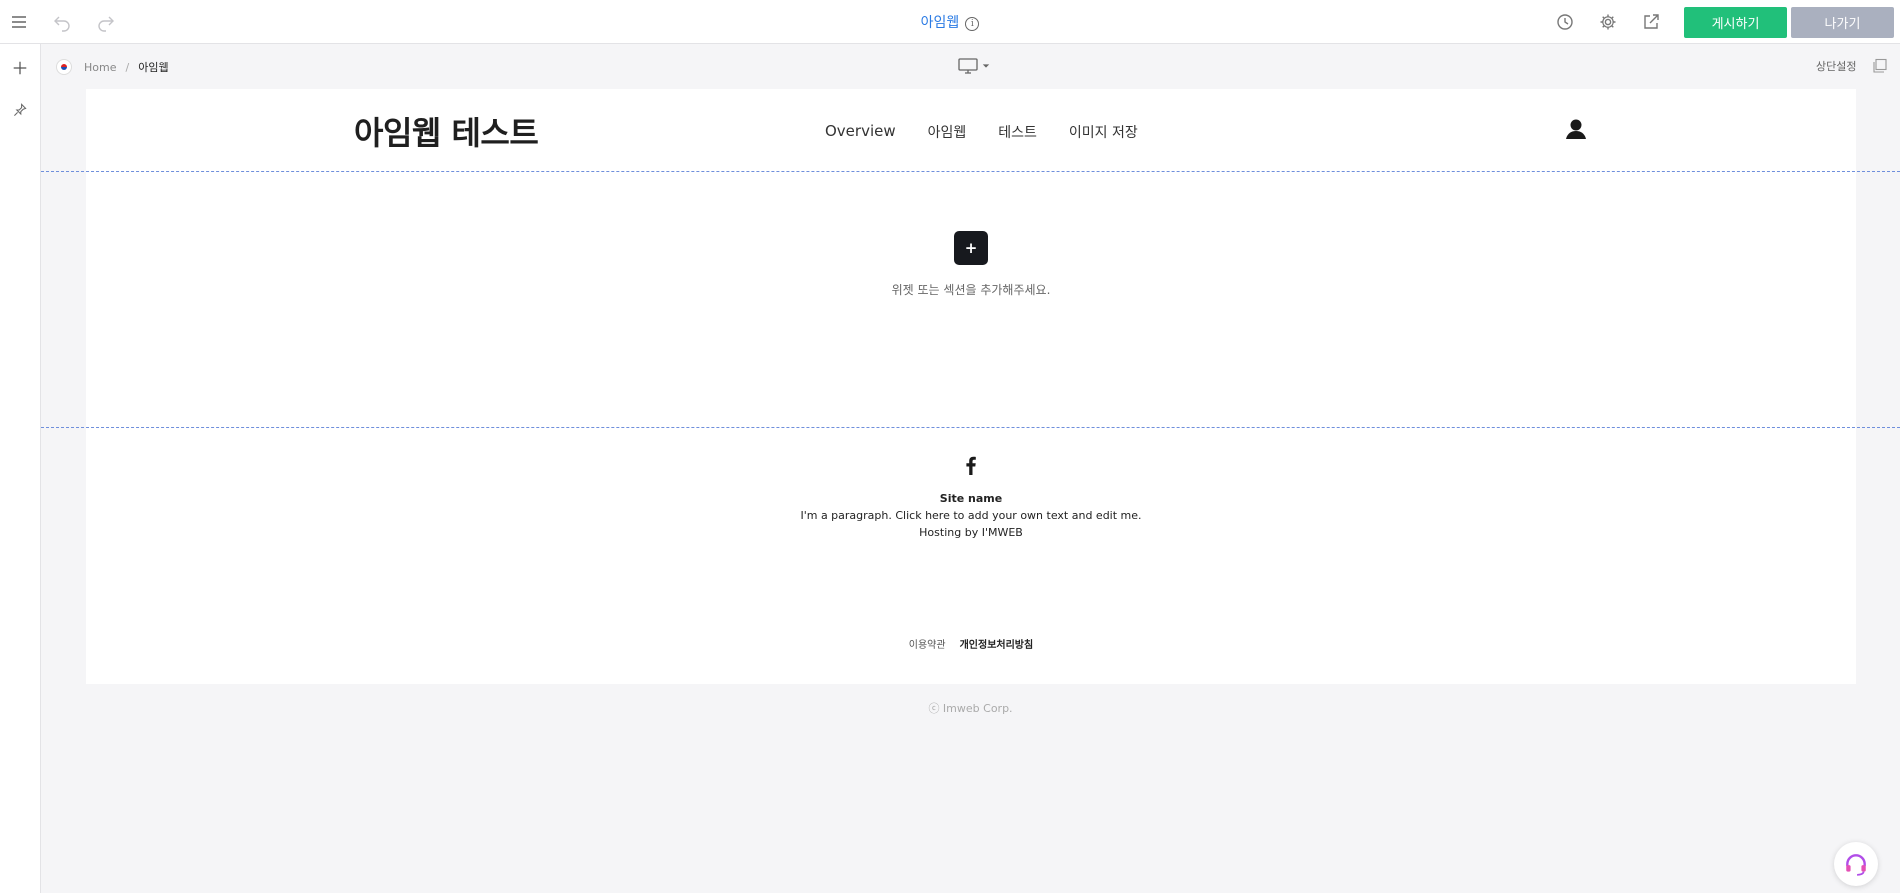 Image resolution: width=1900 pixels, height=893 pixels. I want to click on empty-section: + 위젯 또는 섹션을 추가해주세요., so click(971, 264).